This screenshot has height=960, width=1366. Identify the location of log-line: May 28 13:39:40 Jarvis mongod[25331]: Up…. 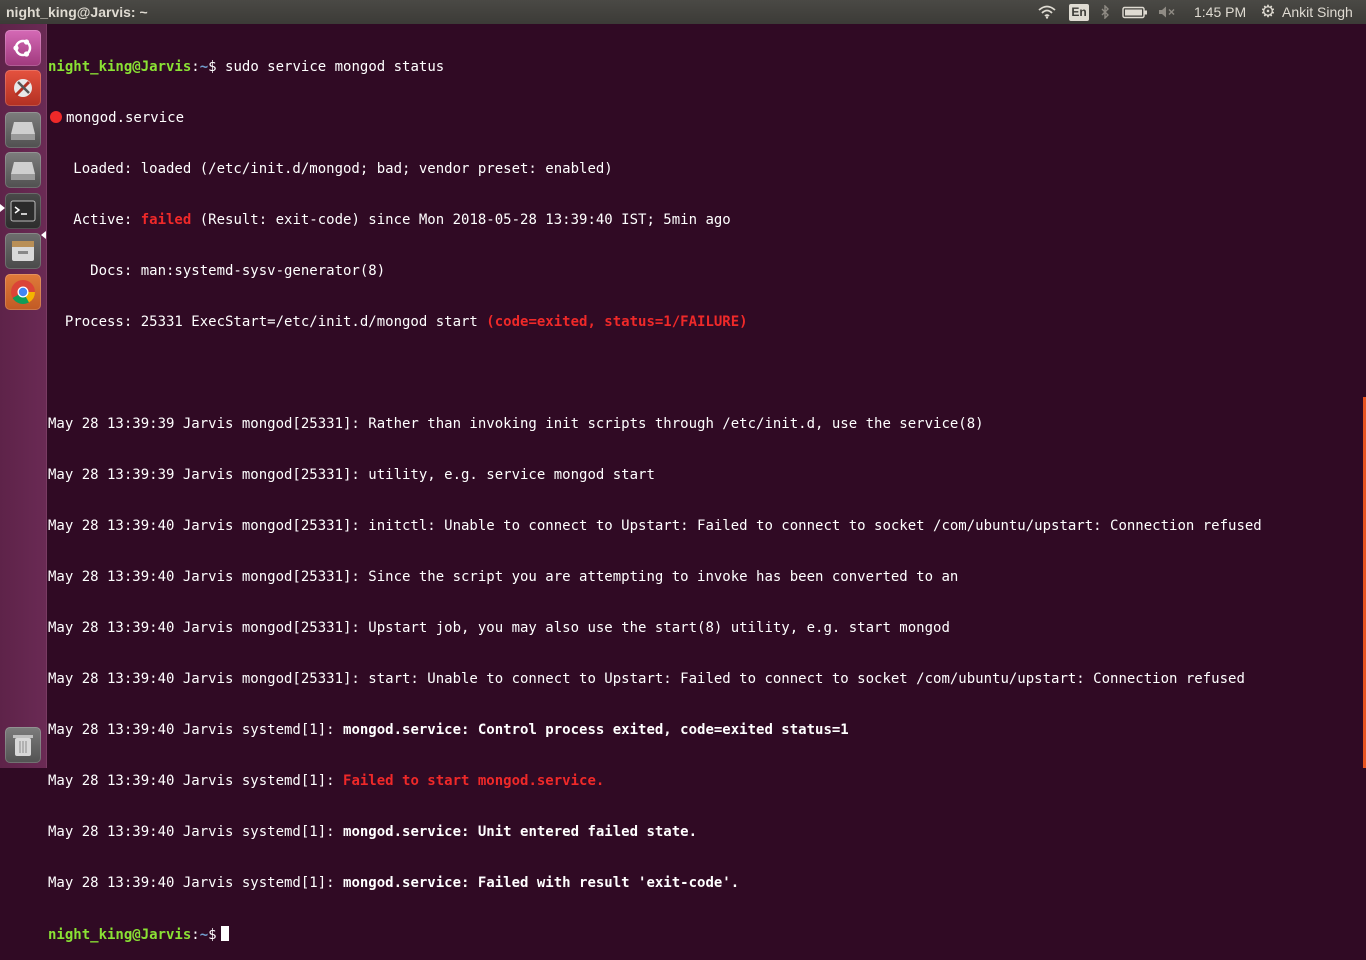
(499, 628).